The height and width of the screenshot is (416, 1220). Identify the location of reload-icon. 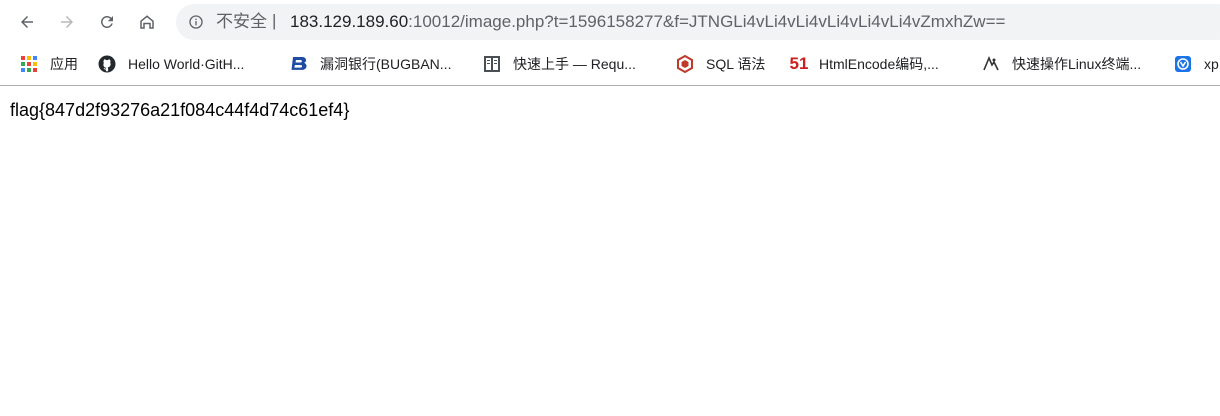
(106, 21).